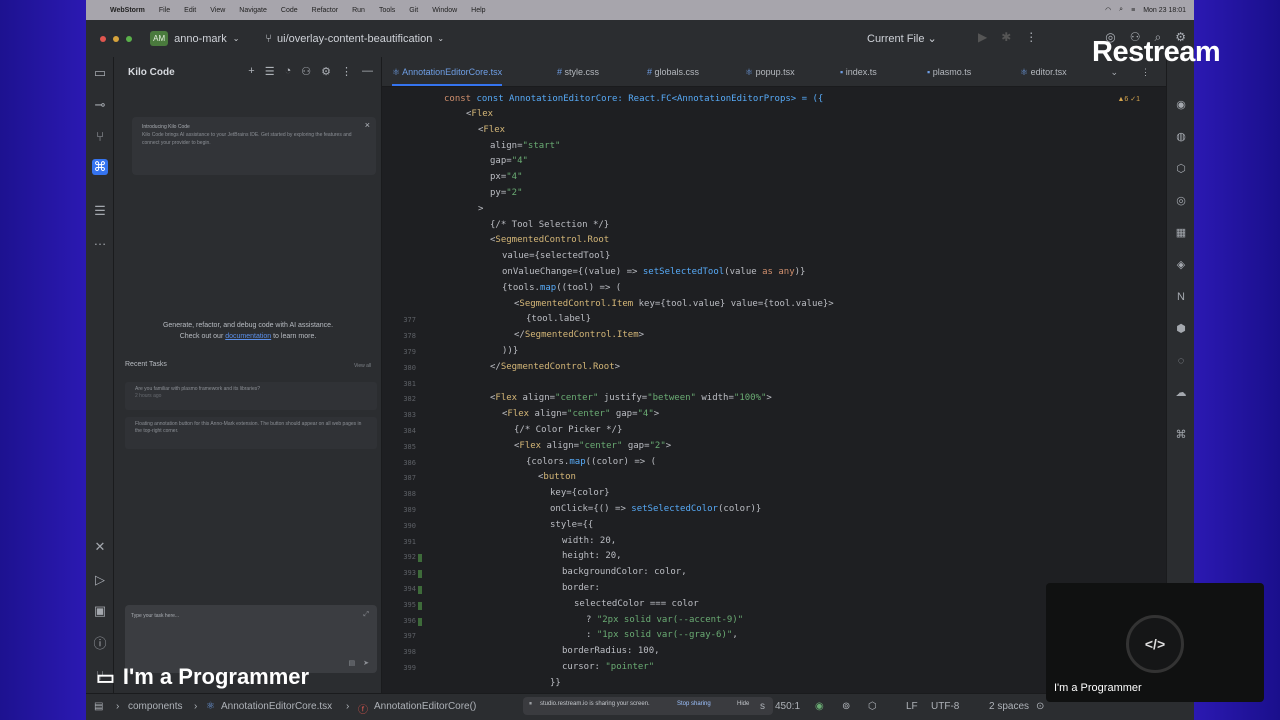 The height and width of the screenshot is (720, 1280). What do you see at coordinates (288, 71) in the screenshot?
I see `mcp-icon: ◔` at bounding box center [288, 71].